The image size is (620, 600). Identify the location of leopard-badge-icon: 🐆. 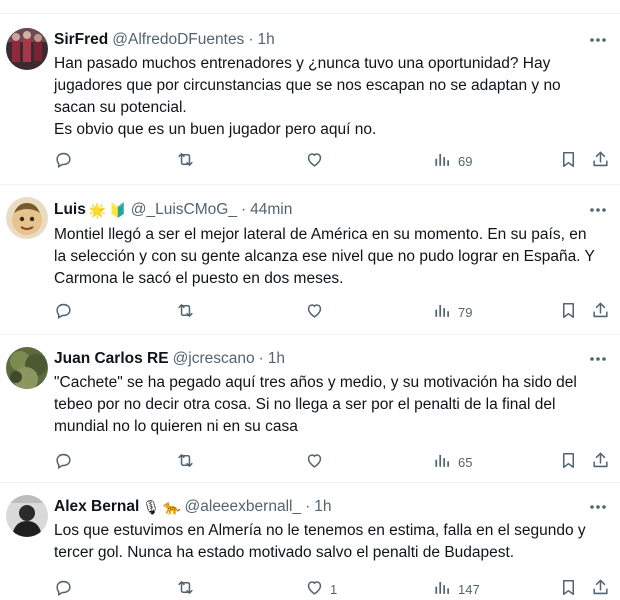
(172, 507).